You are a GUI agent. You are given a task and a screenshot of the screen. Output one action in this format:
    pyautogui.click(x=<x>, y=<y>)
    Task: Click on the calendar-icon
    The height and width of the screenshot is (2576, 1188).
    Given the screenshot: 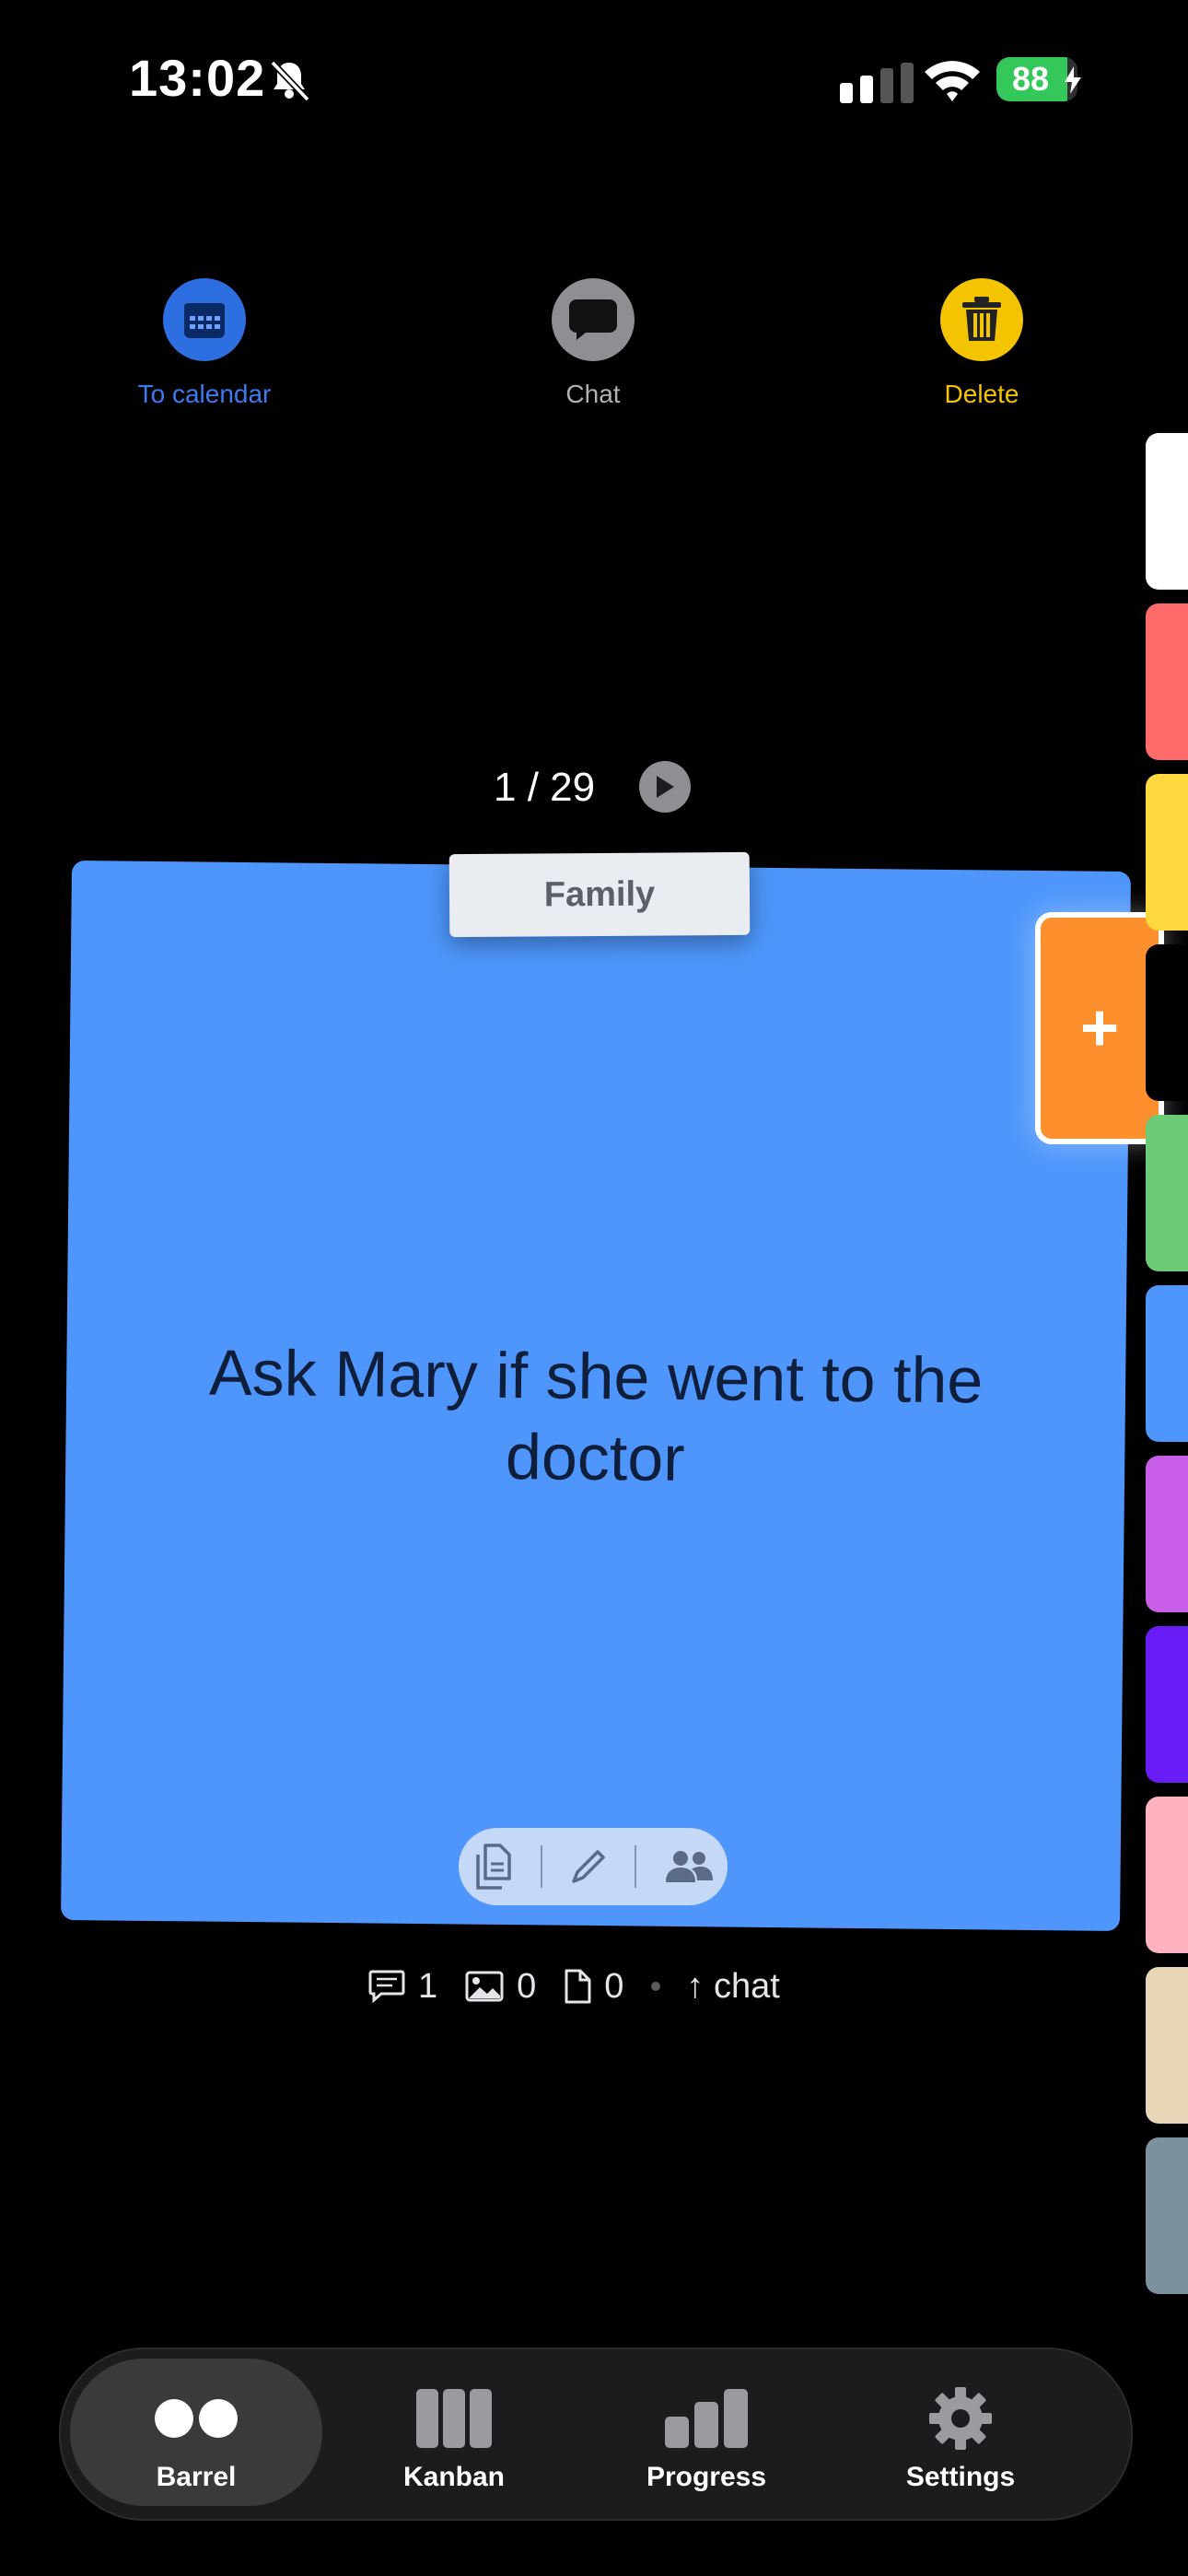 What is the action you would take?
    pyautogui.click(x=204, y=320)
    